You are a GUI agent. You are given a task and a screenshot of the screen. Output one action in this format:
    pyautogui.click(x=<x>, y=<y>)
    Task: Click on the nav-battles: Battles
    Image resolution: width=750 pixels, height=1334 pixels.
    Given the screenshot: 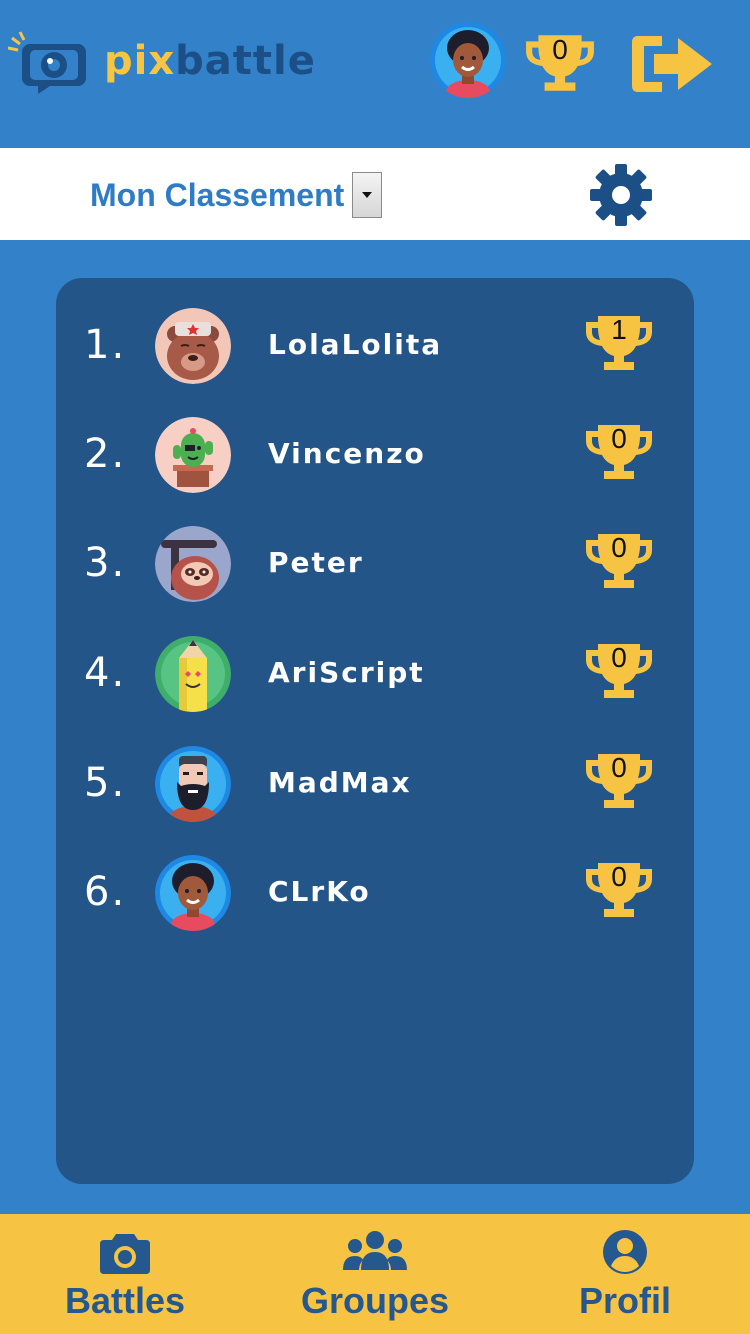 What is the action you would take?
    pyautogui.click(x=125, y=1274)
    